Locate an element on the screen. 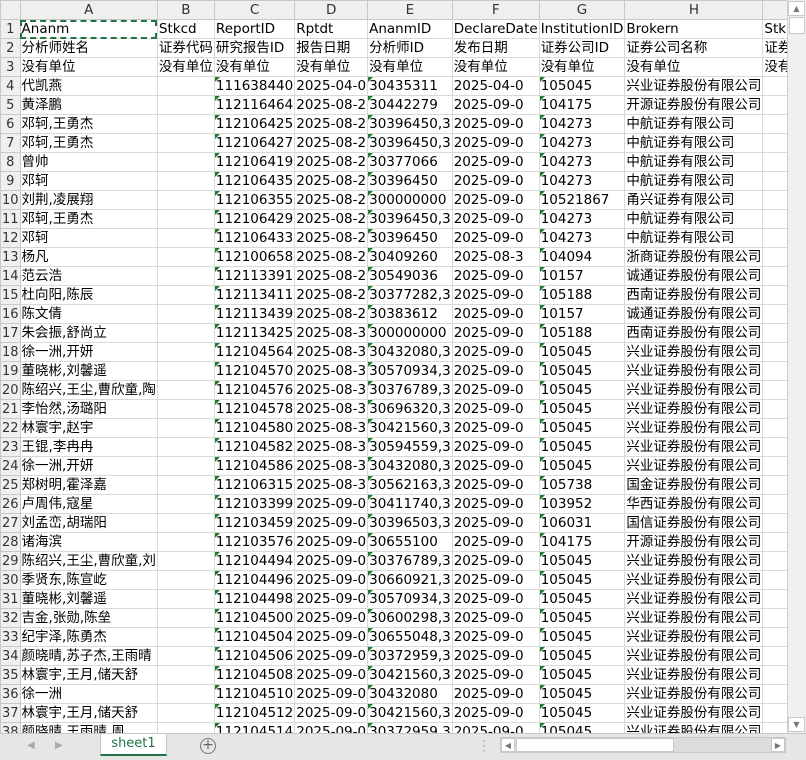 This screenshot has width=806, height=760. cell-D25: 2025-08-3 is located at coordinates (331, 485).